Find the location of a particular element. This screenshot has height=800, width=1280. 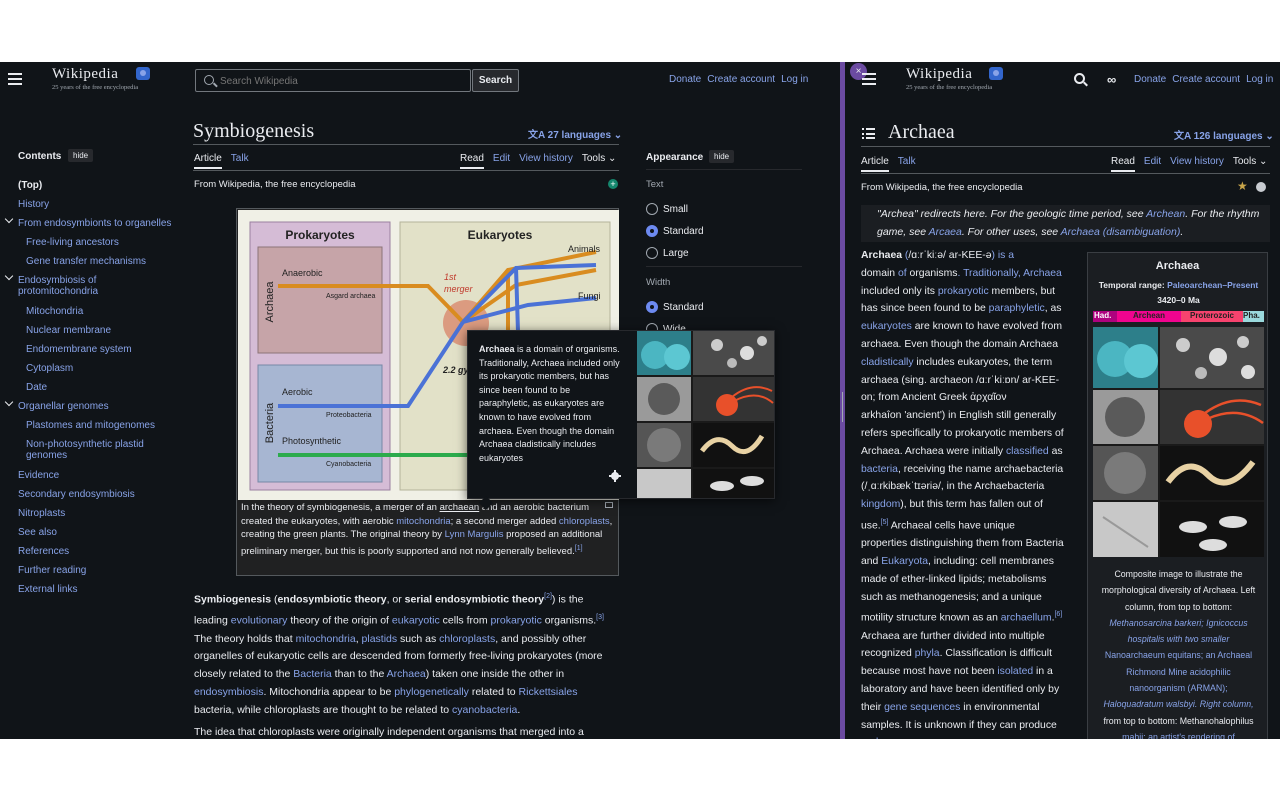

article-link: kingdom is located at coordinates (880, 504).